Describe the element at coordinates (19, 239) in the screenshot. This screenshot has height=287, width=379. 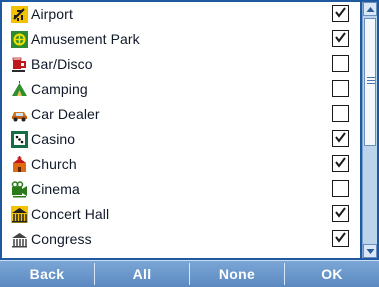
I see `congress-icon` at that location.